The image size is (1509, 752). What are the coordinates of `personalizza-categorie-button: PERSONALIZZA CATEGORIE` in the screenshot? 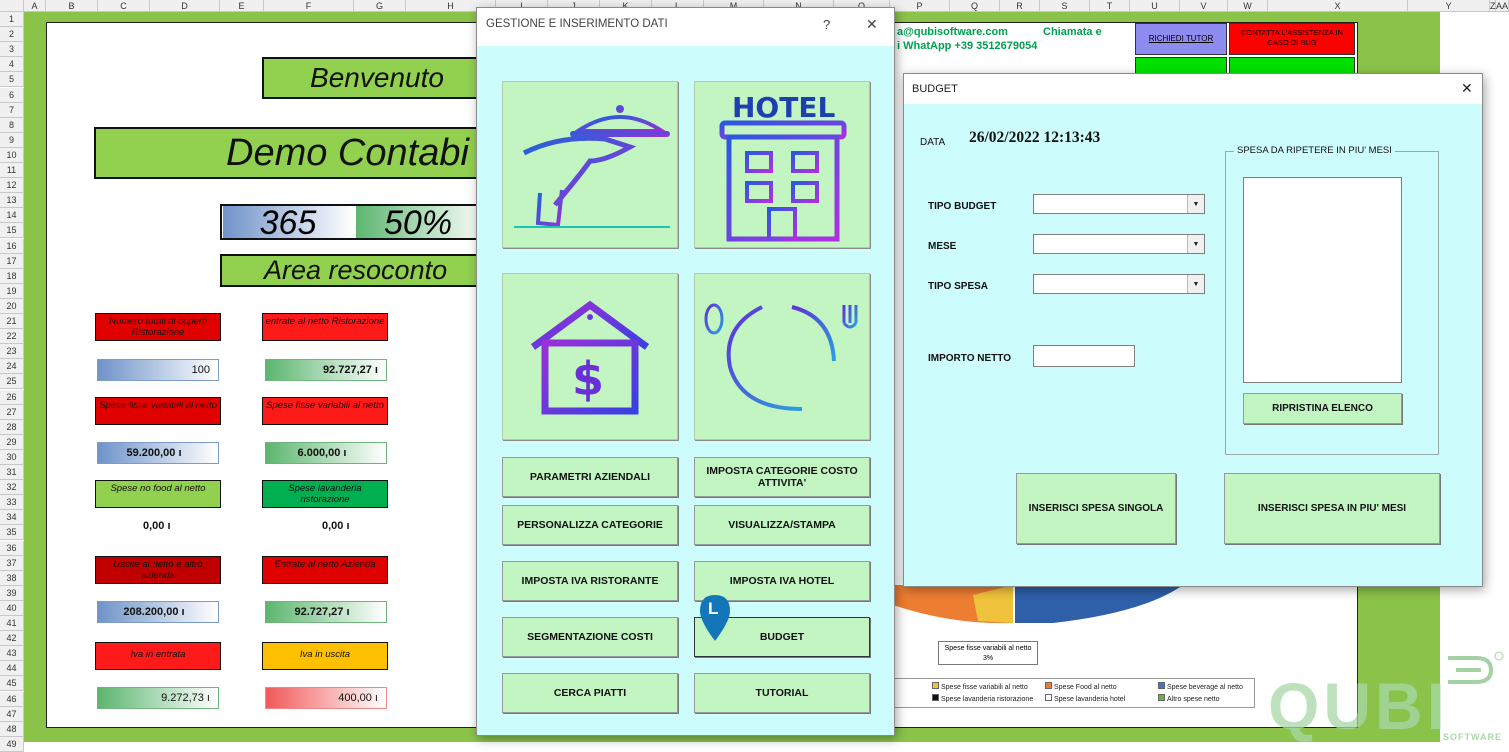 It's located at (590, 525).